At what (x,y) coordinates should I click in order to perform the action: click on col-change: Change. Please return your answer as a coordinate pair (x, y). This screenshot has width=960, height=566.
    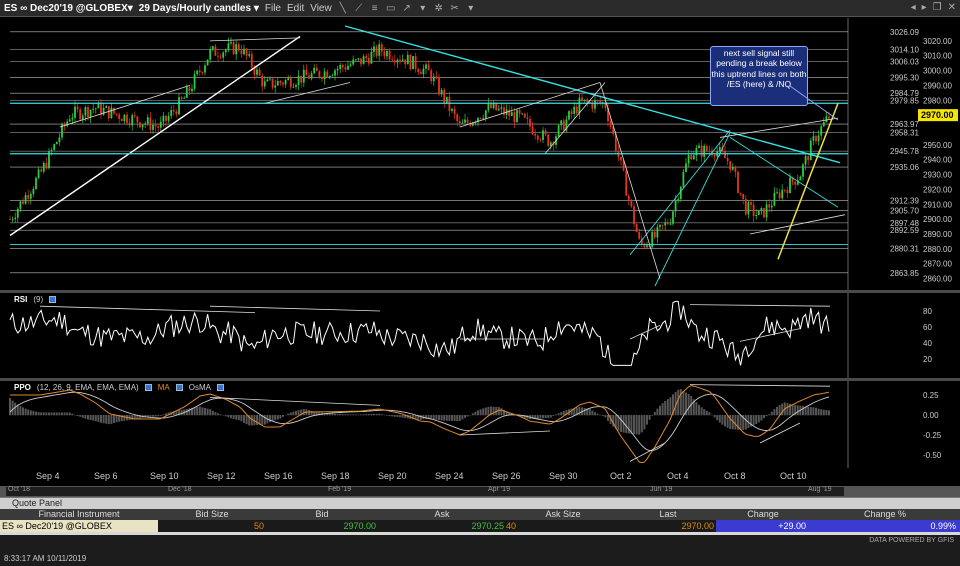
    Looking at the image, I should click on (763, 514).